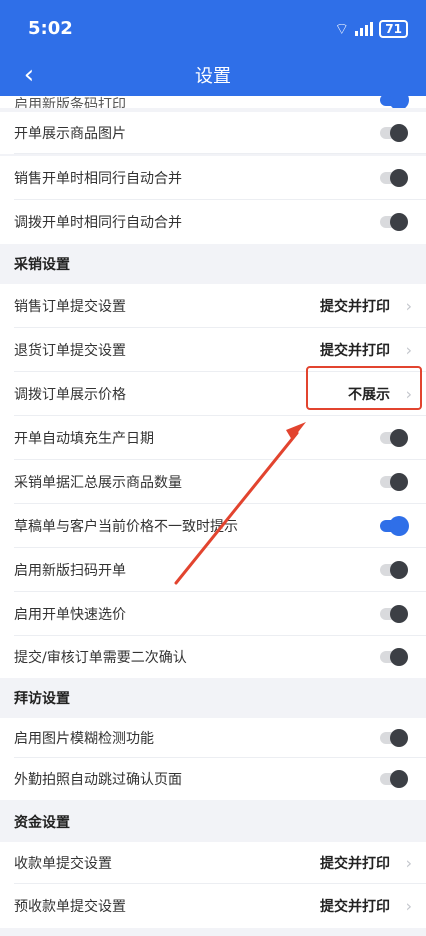 The image size is (426, 936). Describe the element at coordinates (240, 503) in the screenshot. I see `annotation-arrow` at that location.